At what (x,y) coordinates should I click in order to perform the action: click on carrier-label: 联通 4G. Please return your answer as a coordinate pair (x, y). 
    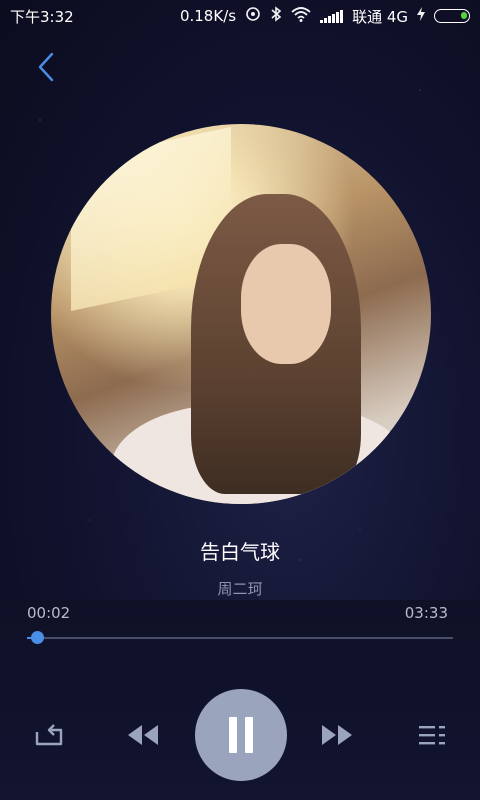
    Looking at the image, I should click on (380, 16).